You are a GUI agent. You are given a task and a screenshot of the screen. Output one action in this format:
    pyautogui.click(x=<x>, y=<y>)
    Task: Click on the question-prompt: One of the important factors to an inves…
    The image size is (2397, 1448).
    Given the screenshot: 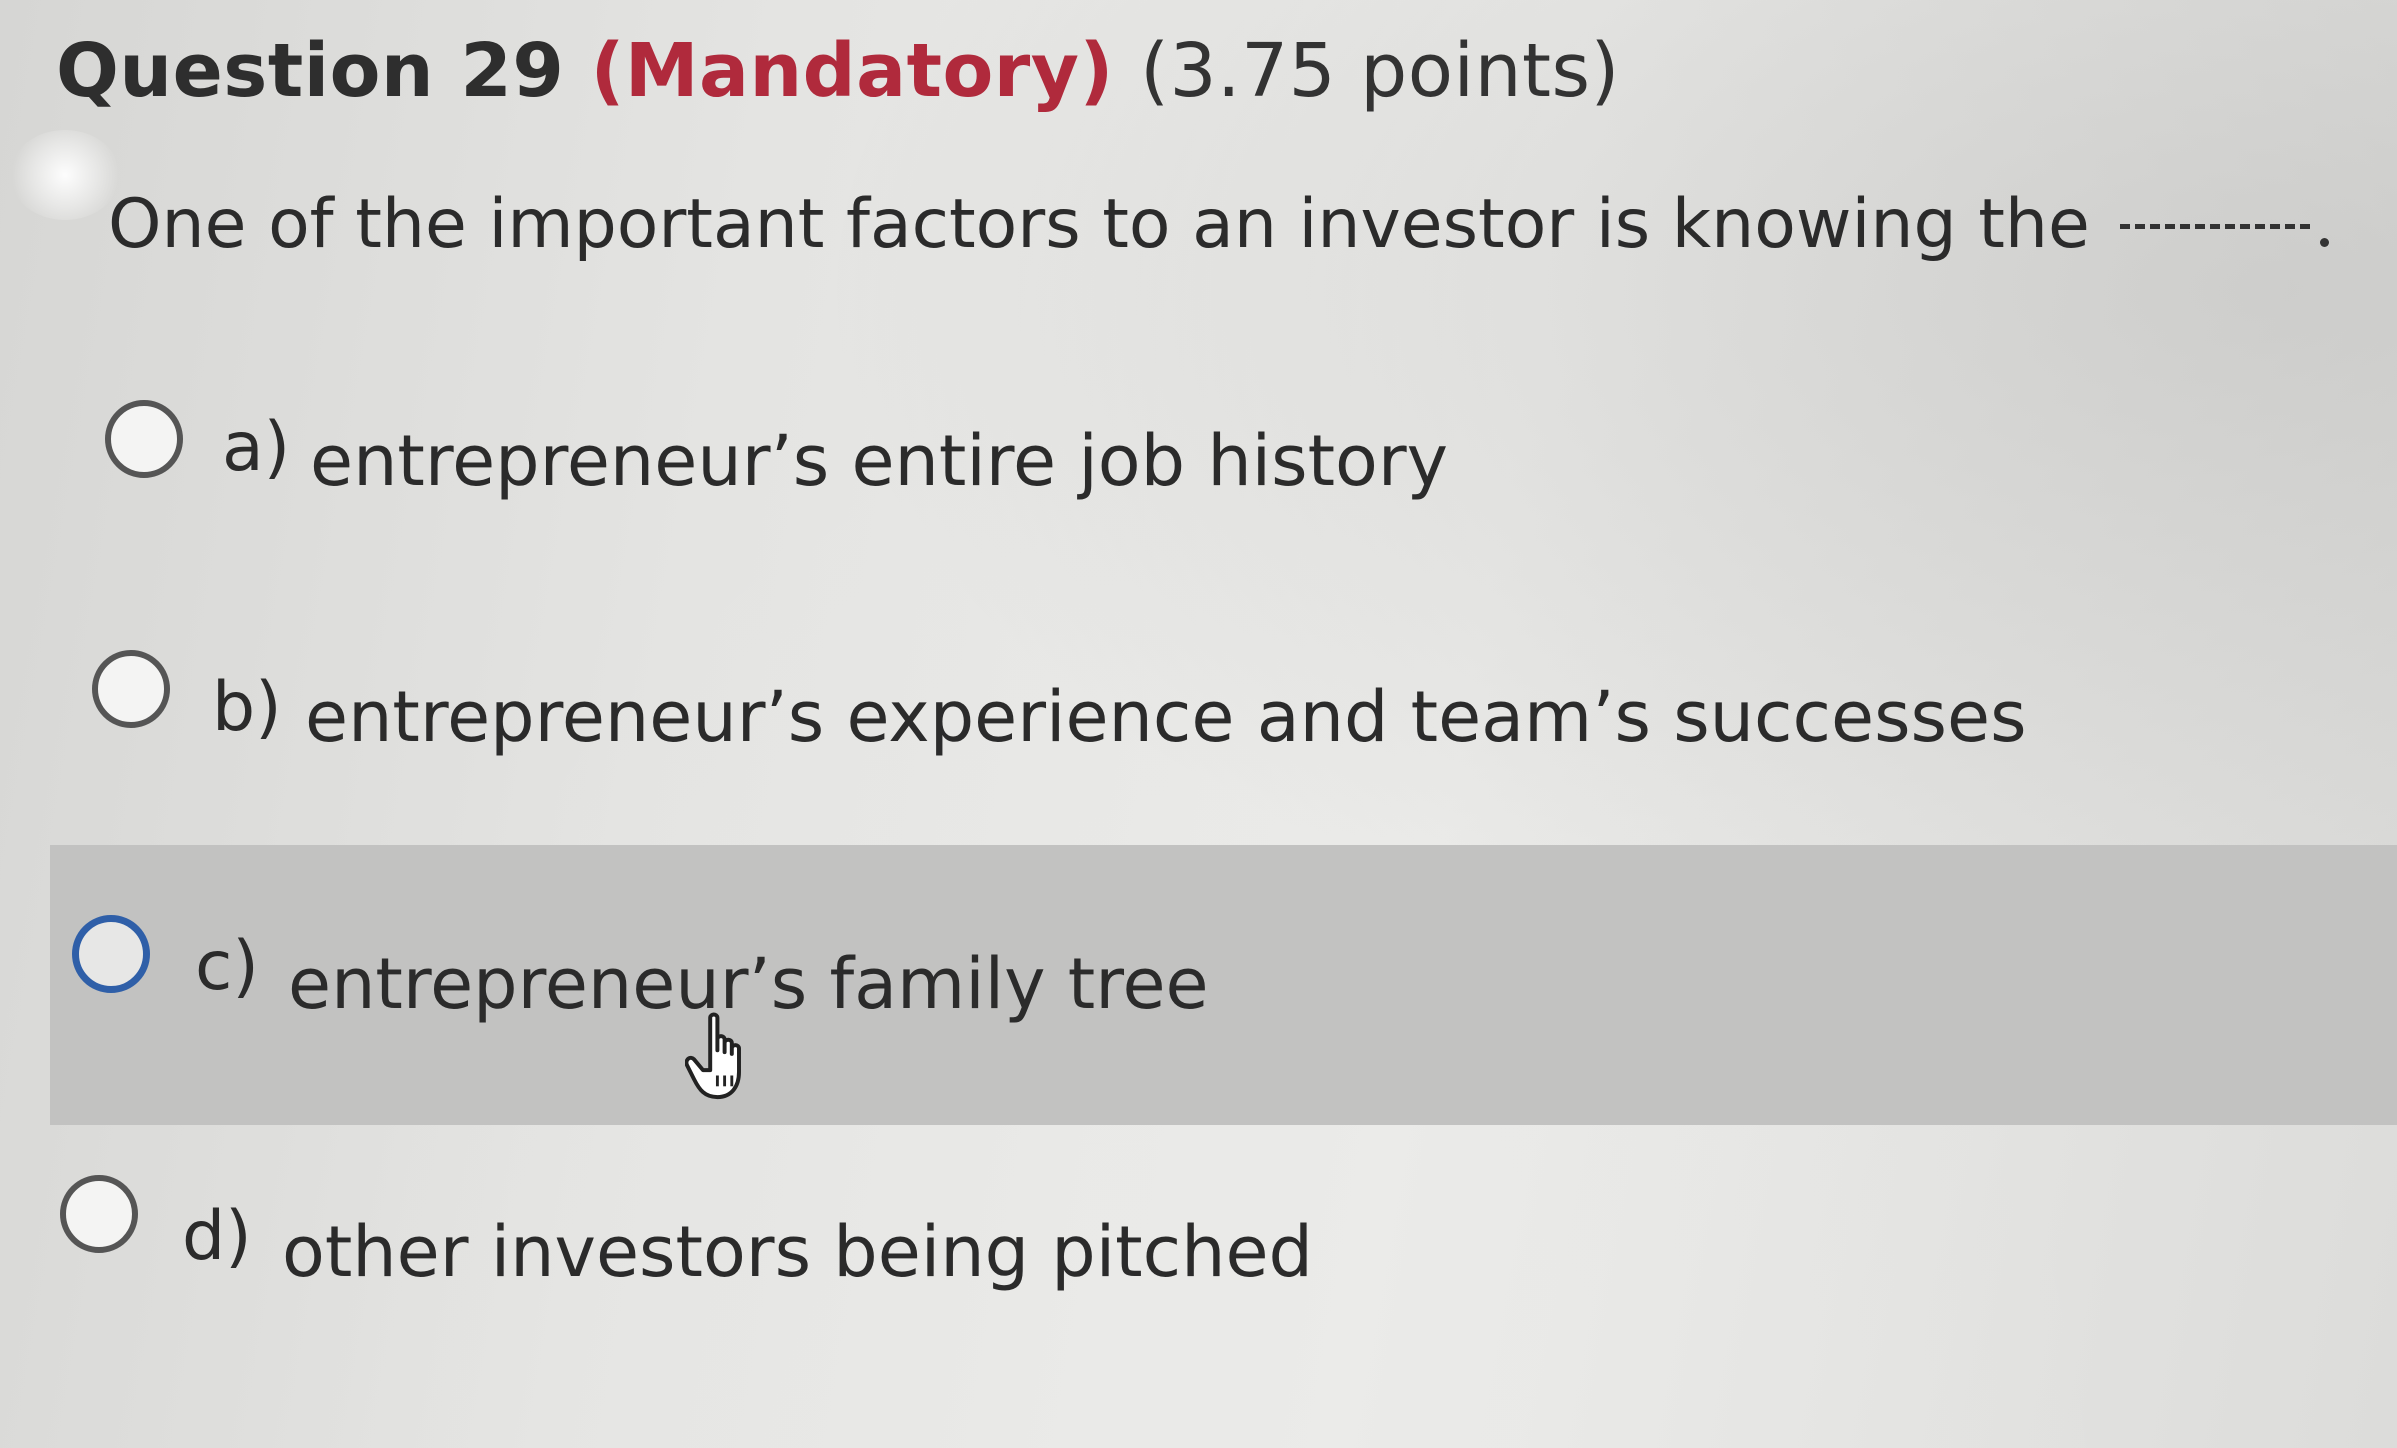 What is the action you would take?
    pyautogui.click(x=1218, y=224)
    